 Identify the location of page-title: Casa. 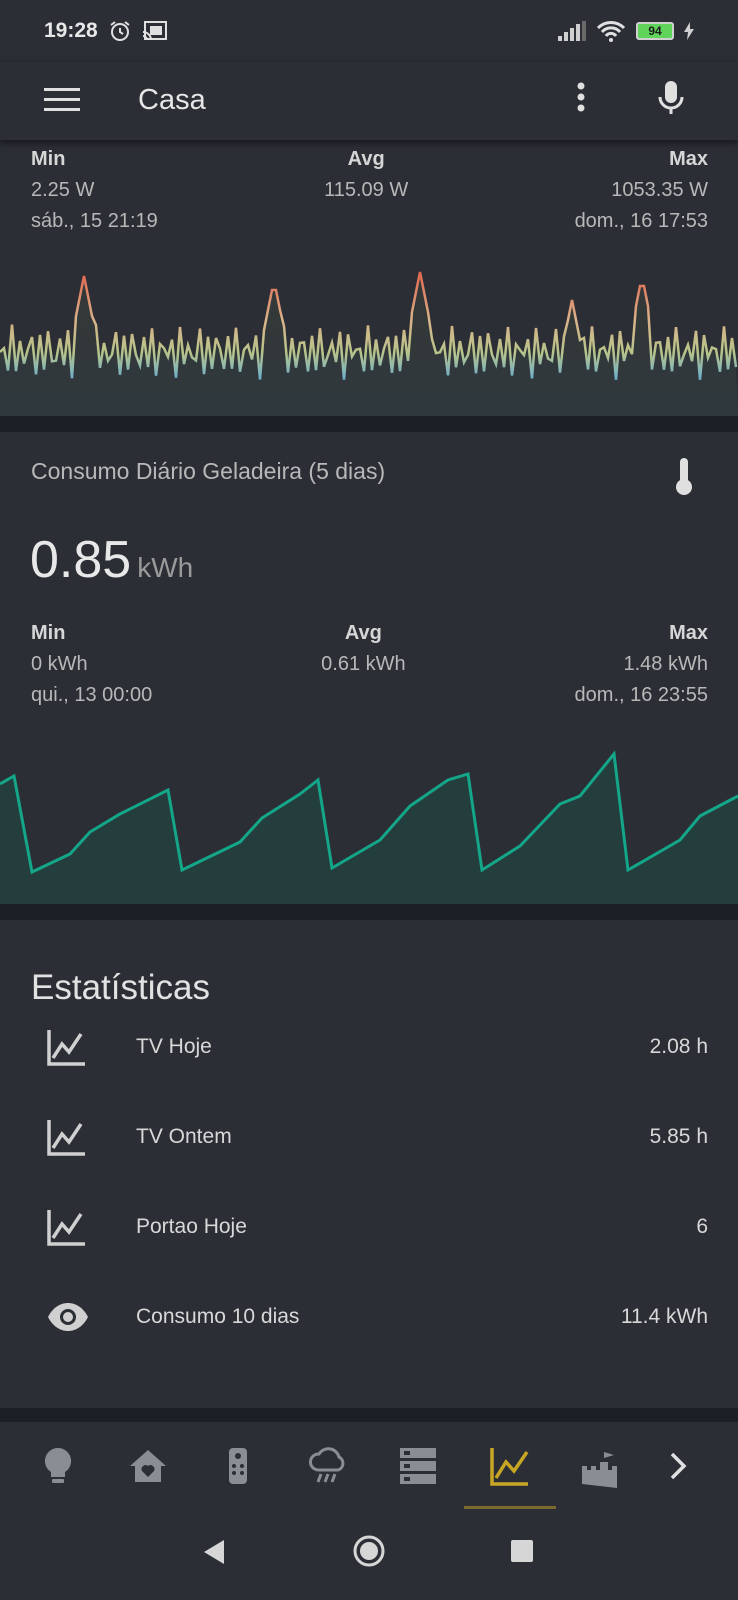
(172, 100).